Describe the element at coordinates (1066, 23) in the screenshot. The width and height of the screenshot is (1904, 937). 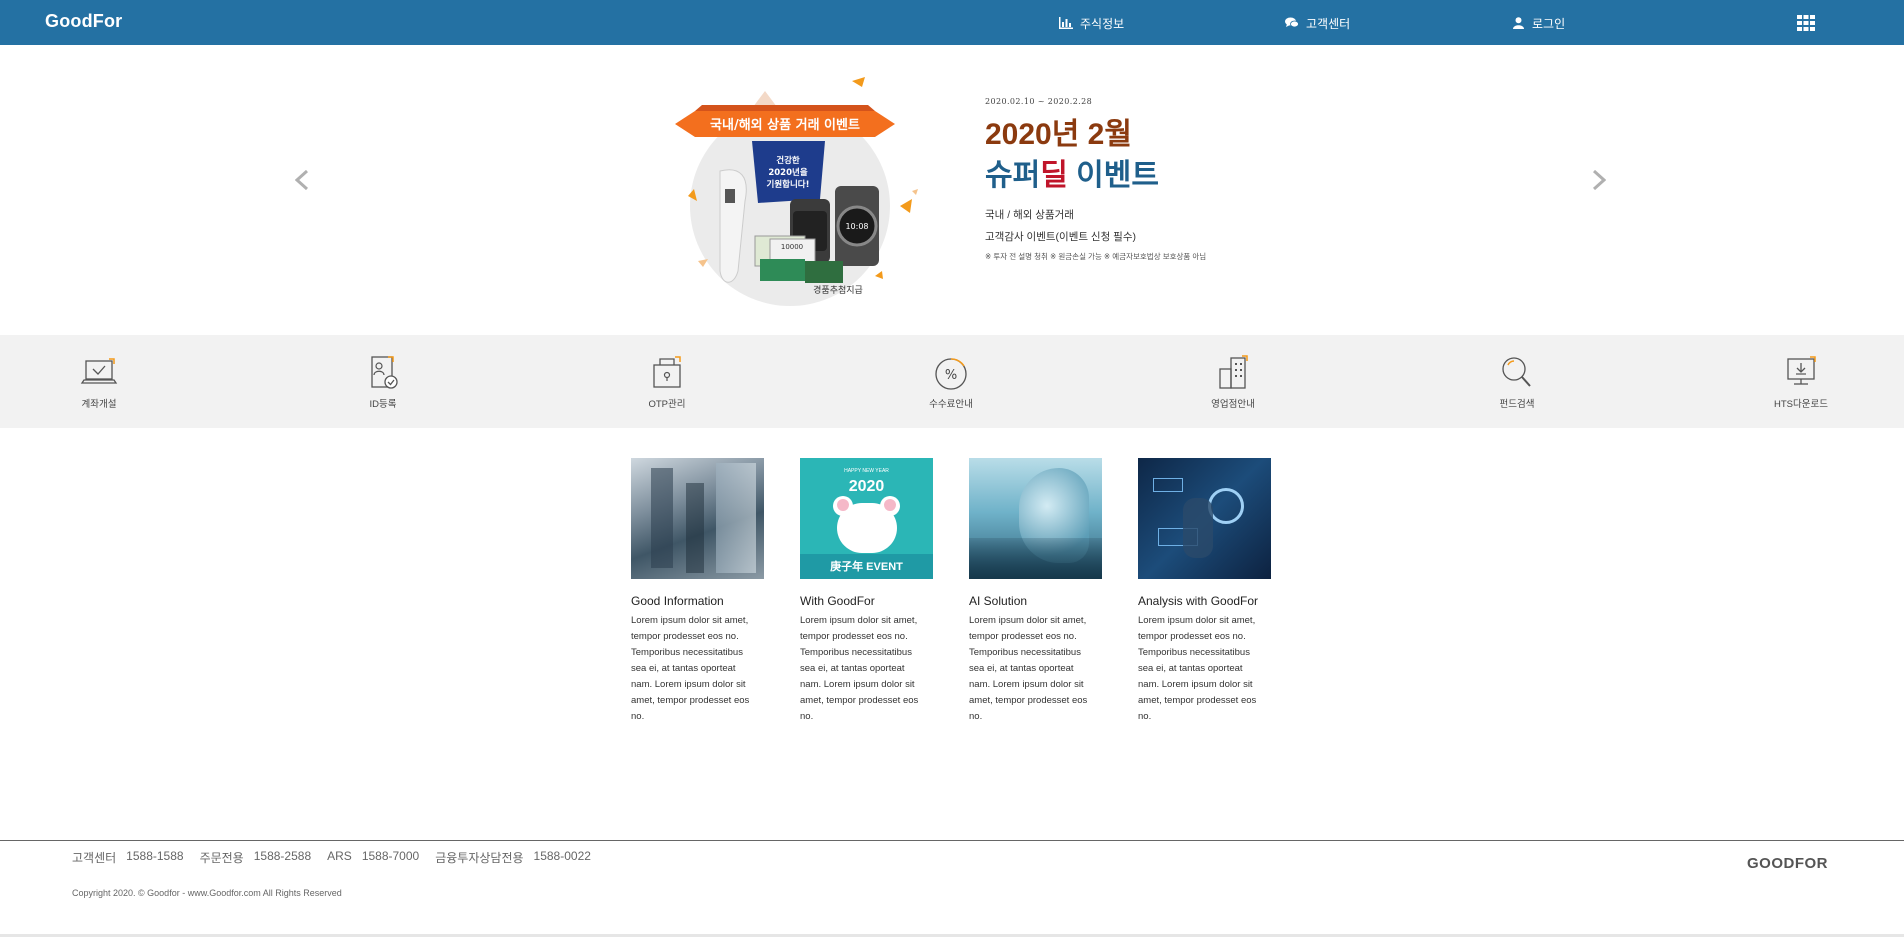
I see `bar-chart-icon` at that location.